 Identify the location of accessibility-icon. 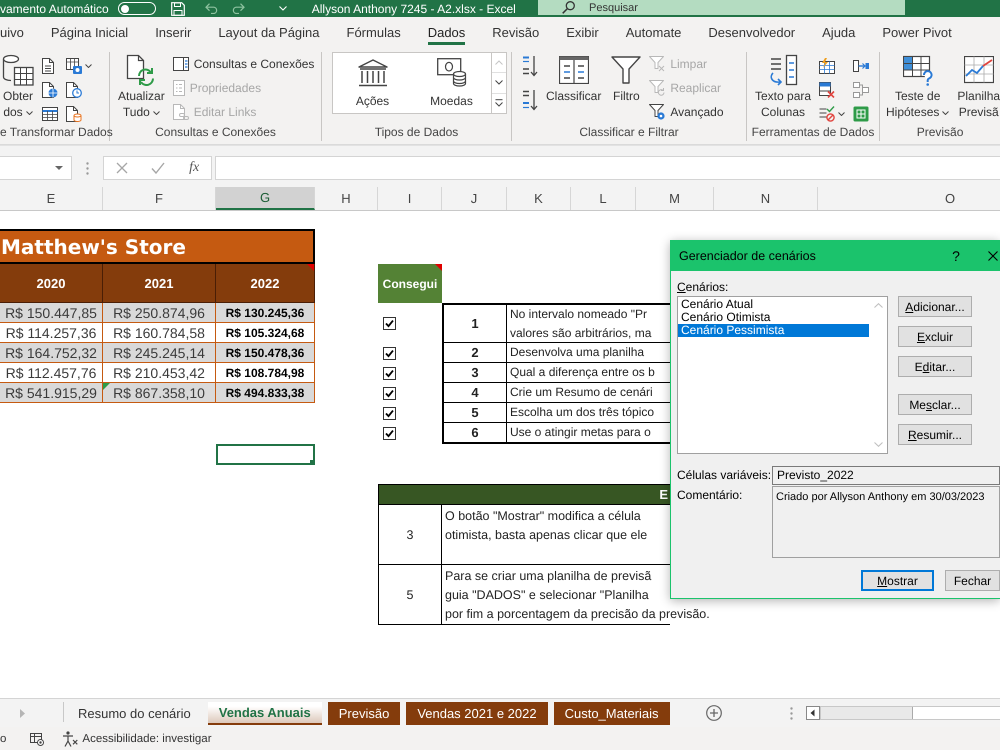
(70, 738).